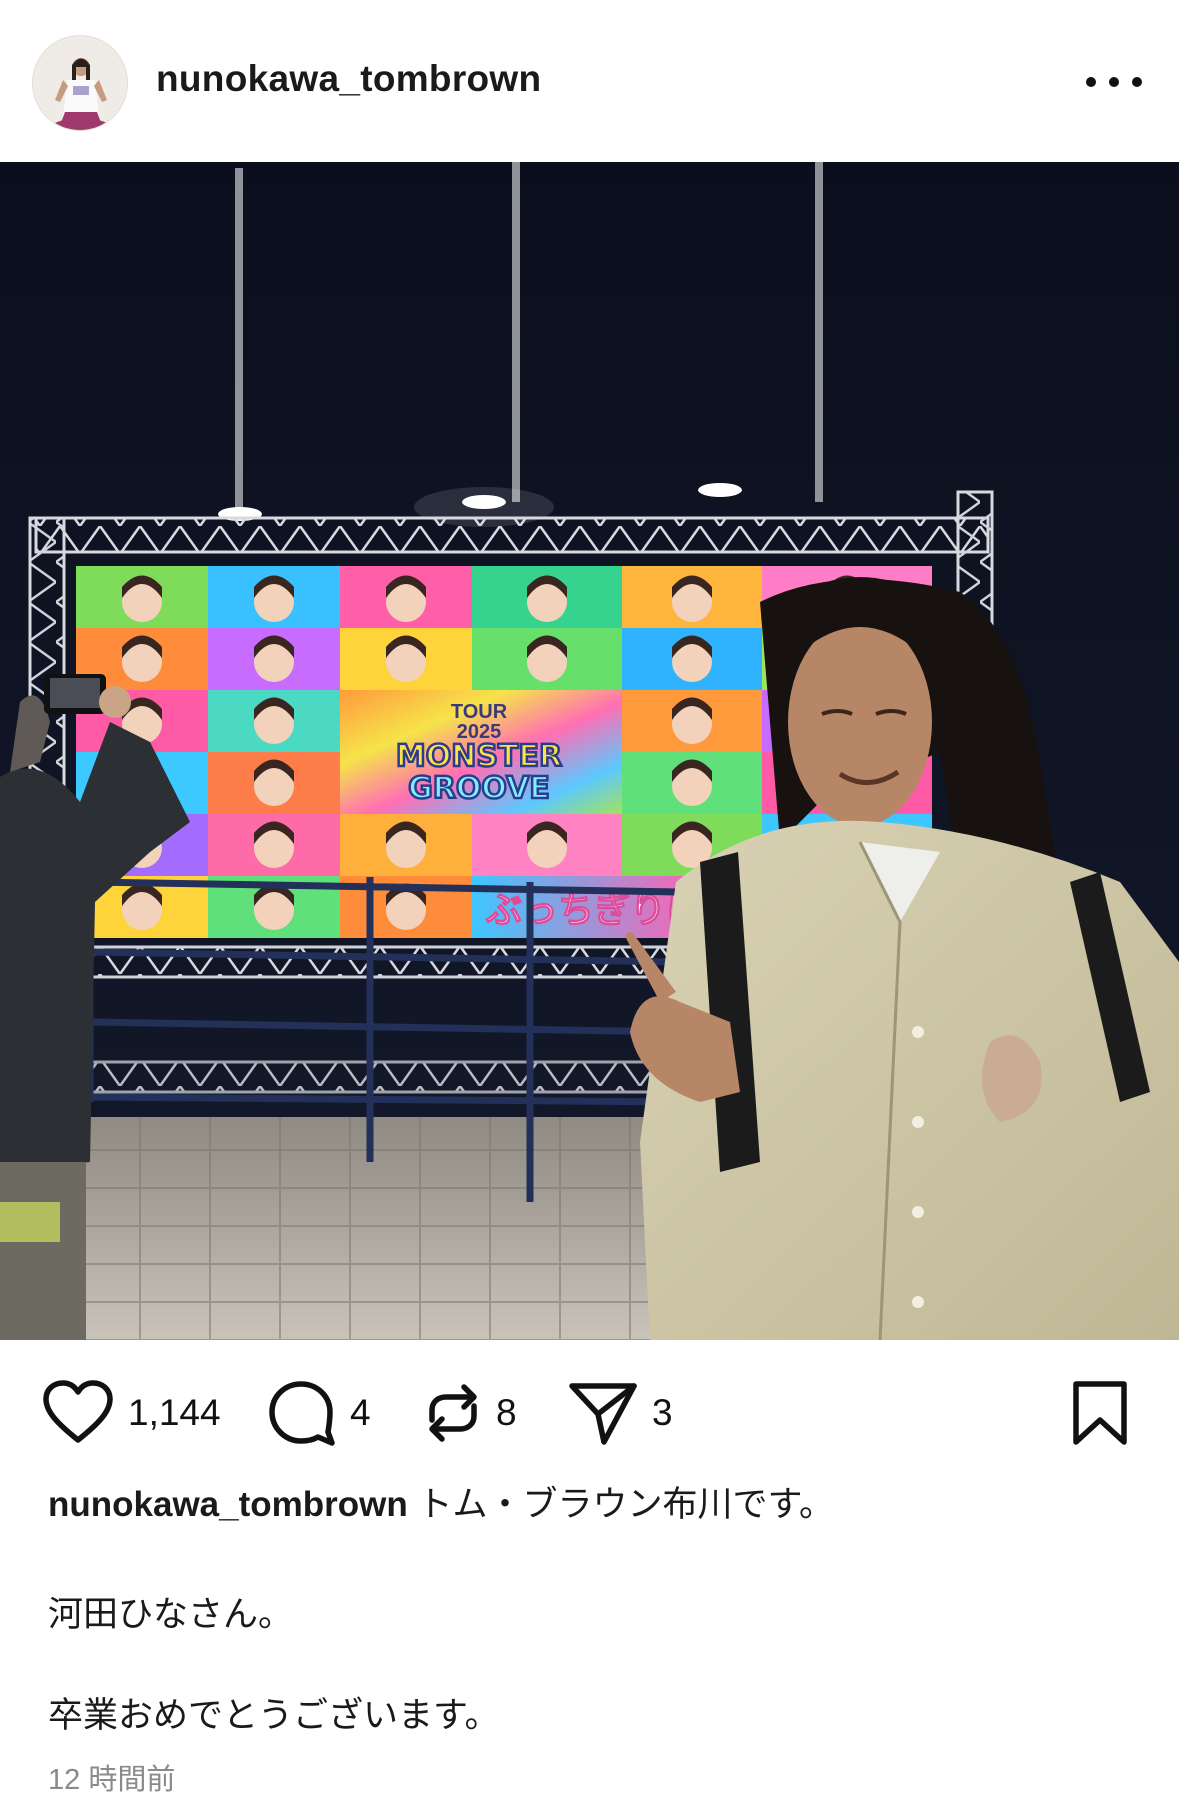 This screenshot has height=1818, width=1179. Describe the element at coordinates (479, 712) in the screenshot. I see `billboard-tour-text: TOUR` at that location.